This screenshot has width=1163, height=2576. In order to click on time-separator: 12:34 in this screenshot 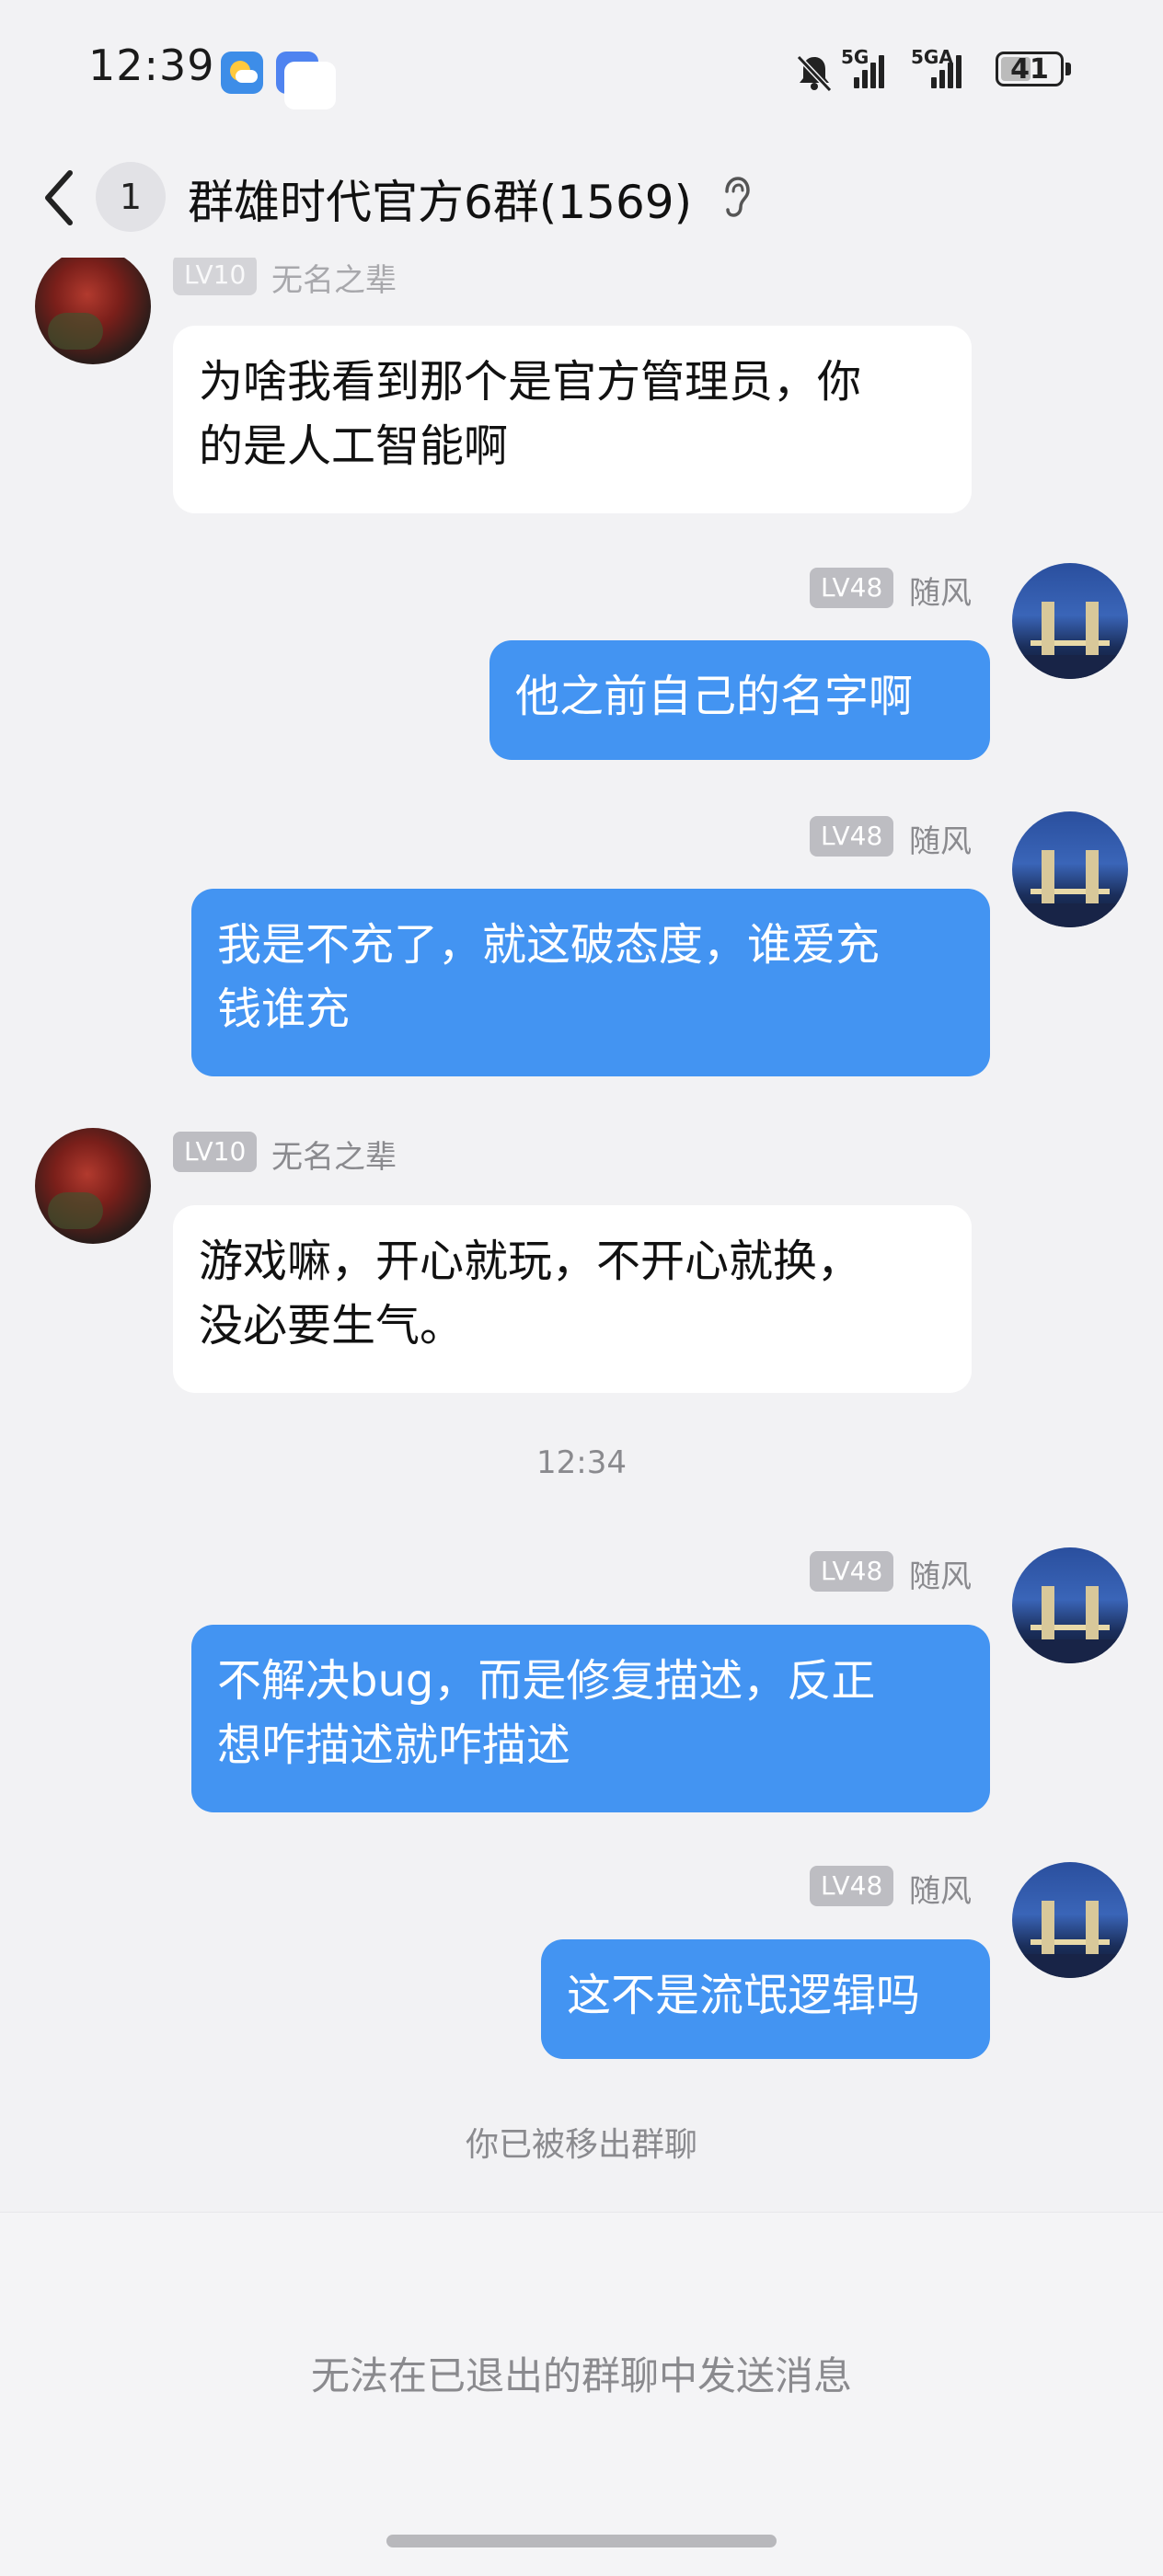, I will do `click(581, 1462)`.